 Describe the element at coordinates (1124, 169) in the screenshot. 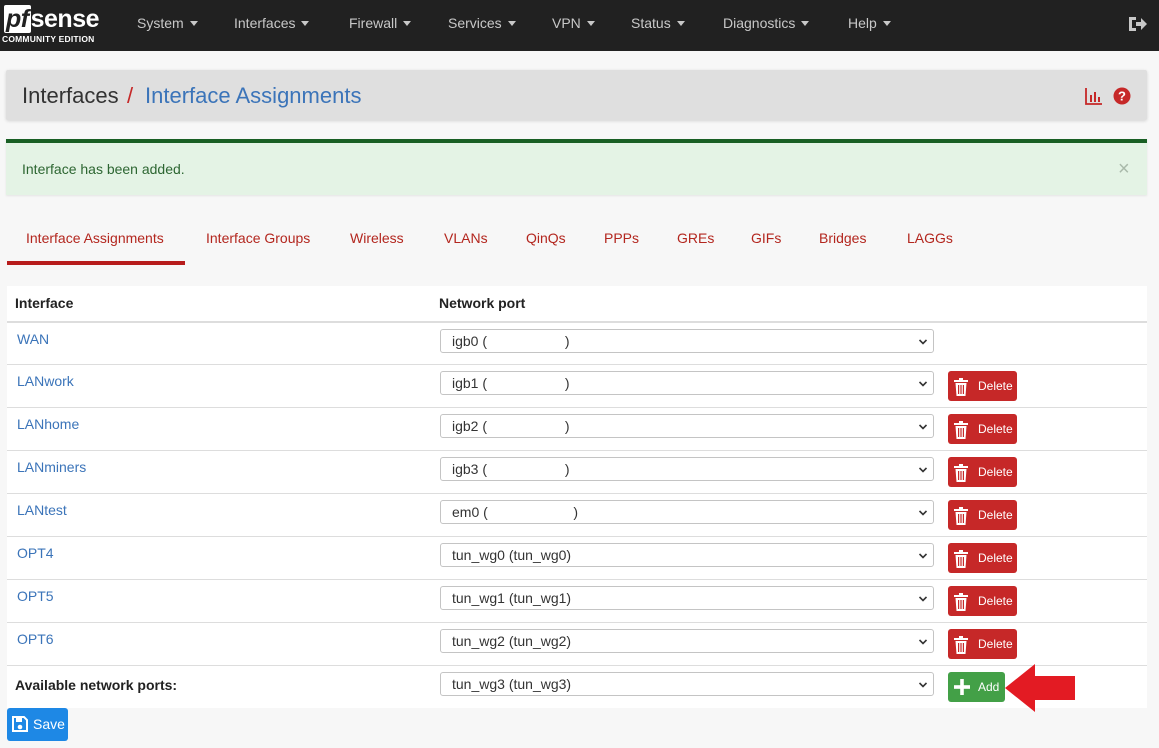

I see `close-icon: ×` at that location.